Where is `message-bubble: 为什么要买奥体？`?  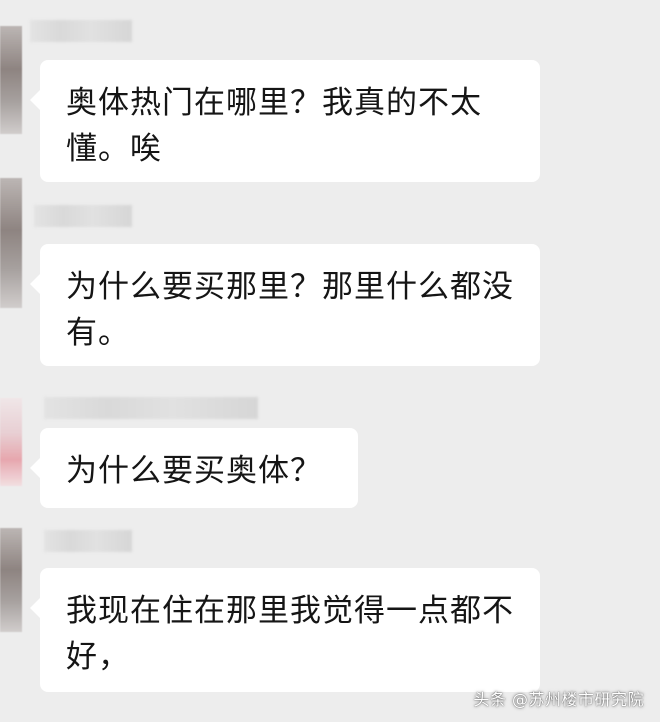
message-bubble: 为什么要买奥体？ is located at coordinates (194, 468).